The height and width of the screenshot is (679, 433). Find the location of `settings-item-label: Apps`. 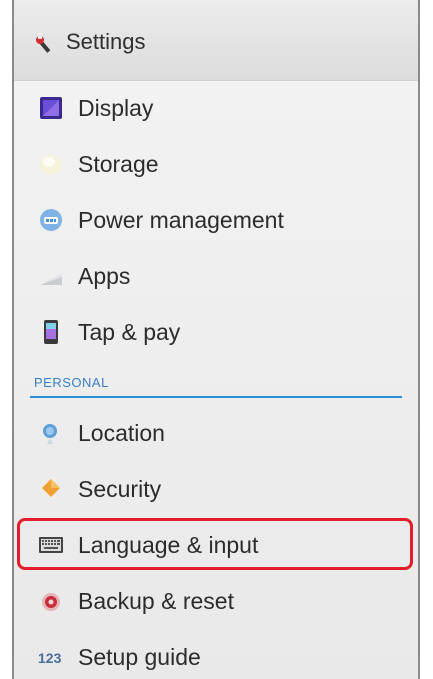

settings-item-label: Apps is located at coordinates (104, 276).